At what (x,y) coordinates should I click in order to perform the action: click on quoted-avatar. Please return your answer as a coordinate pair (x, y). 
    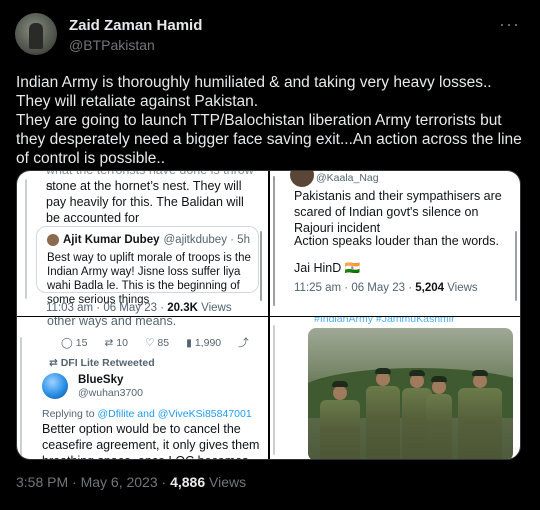
    Looking at the image, I should click on (53, 240).